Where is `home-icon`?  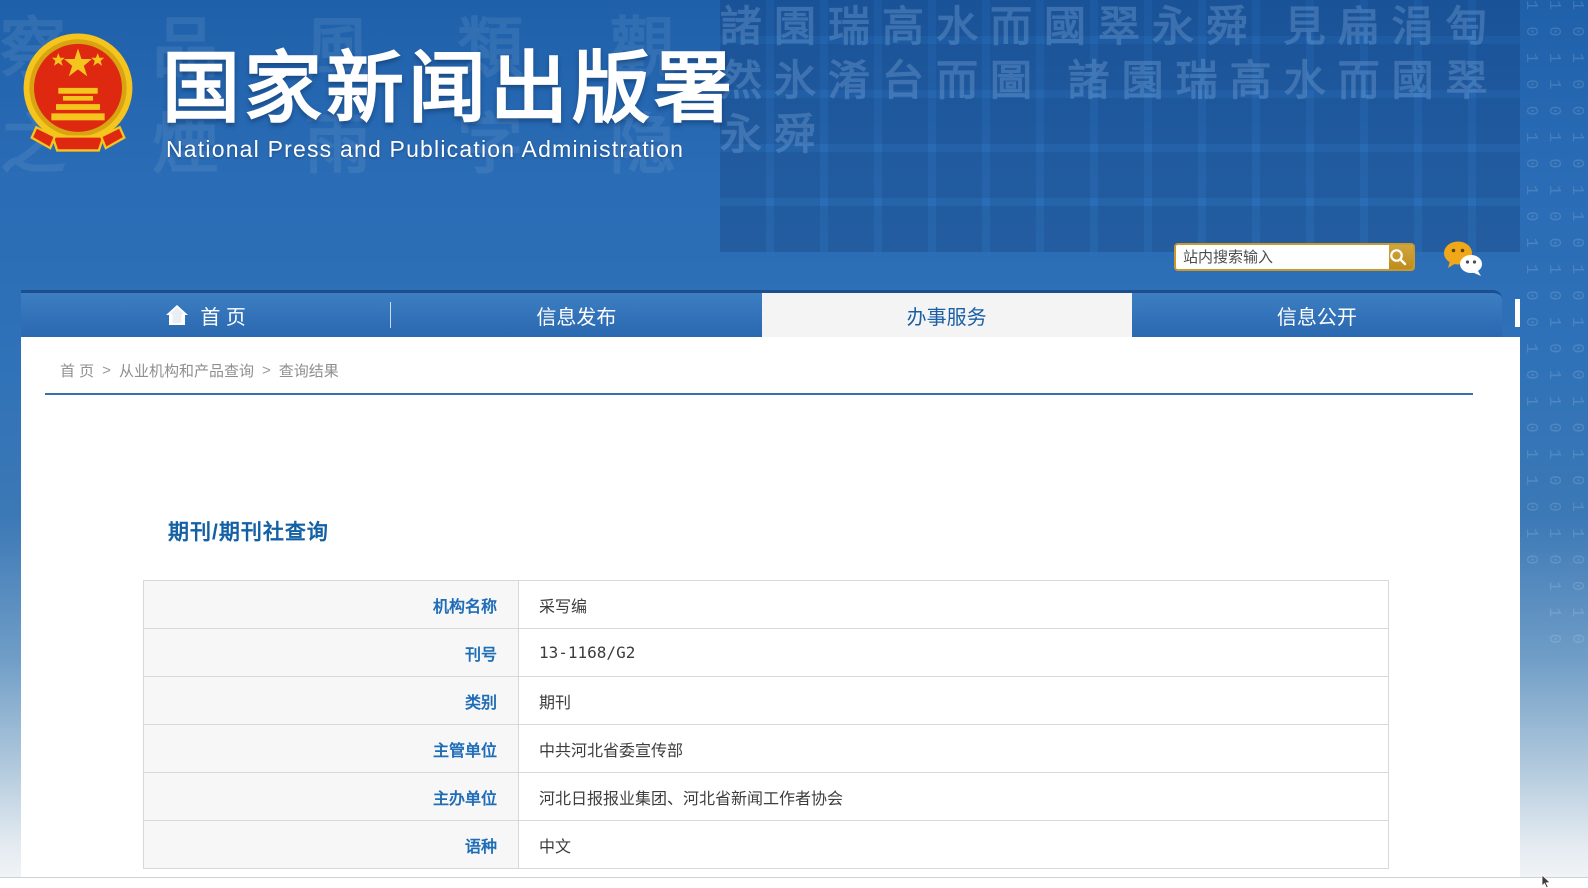
home-icon is located at coordinates (177, 315).